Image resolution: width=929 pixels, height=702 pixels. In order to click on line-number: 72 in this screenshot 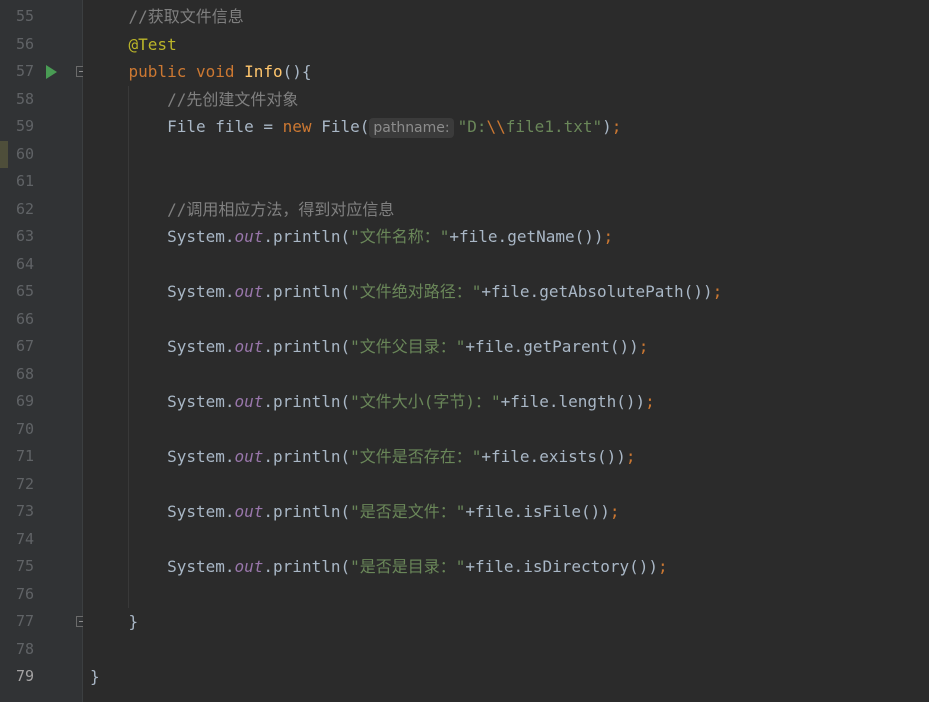, I will do `click(24, 483)`.